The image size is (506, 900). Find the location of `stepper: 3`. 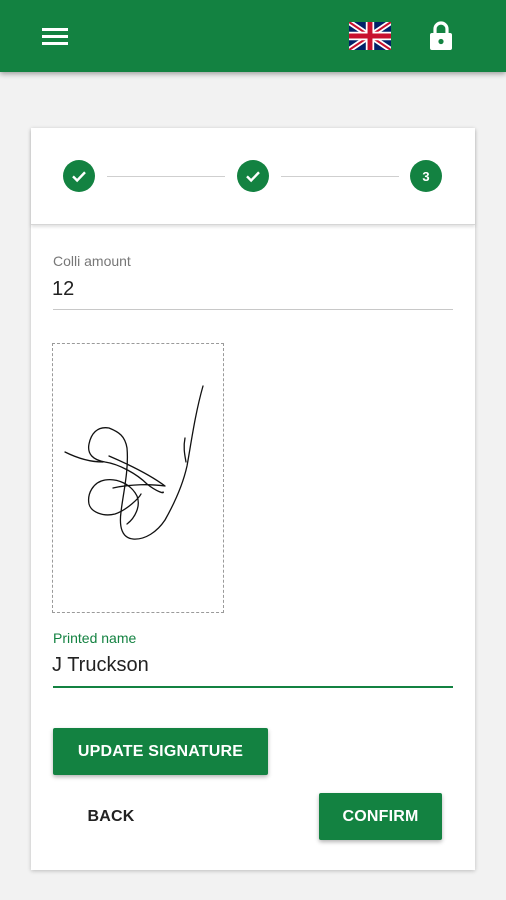

stepper: 3 is located at coordinates (253, 176).